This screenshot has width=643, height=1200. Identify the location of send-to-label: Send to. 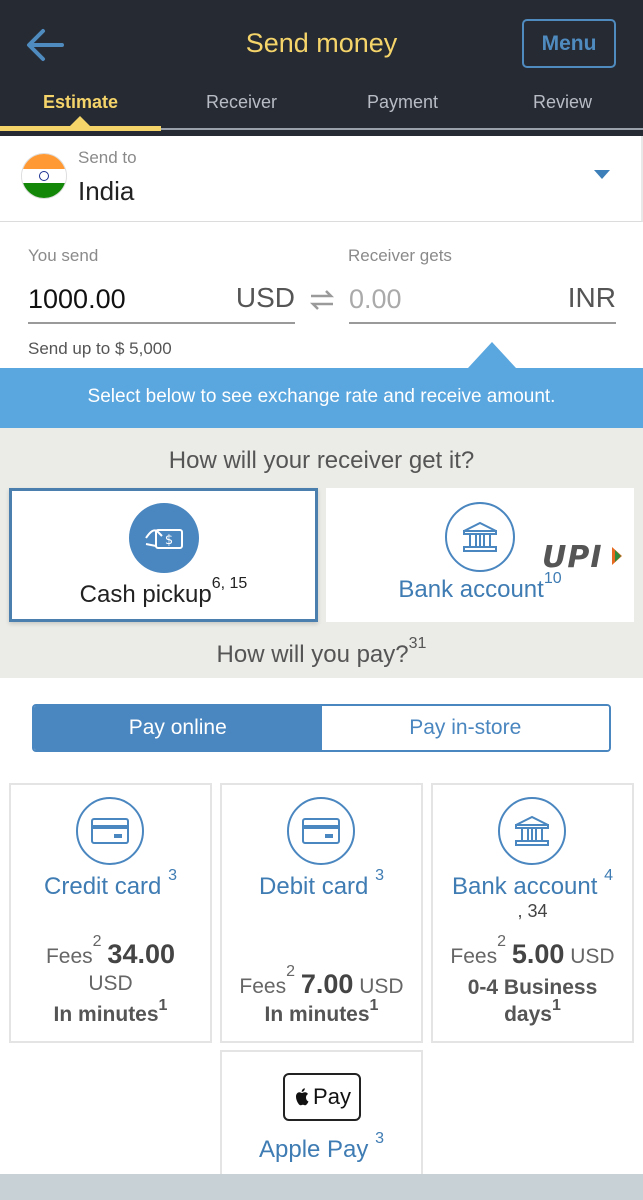
(107, 157).